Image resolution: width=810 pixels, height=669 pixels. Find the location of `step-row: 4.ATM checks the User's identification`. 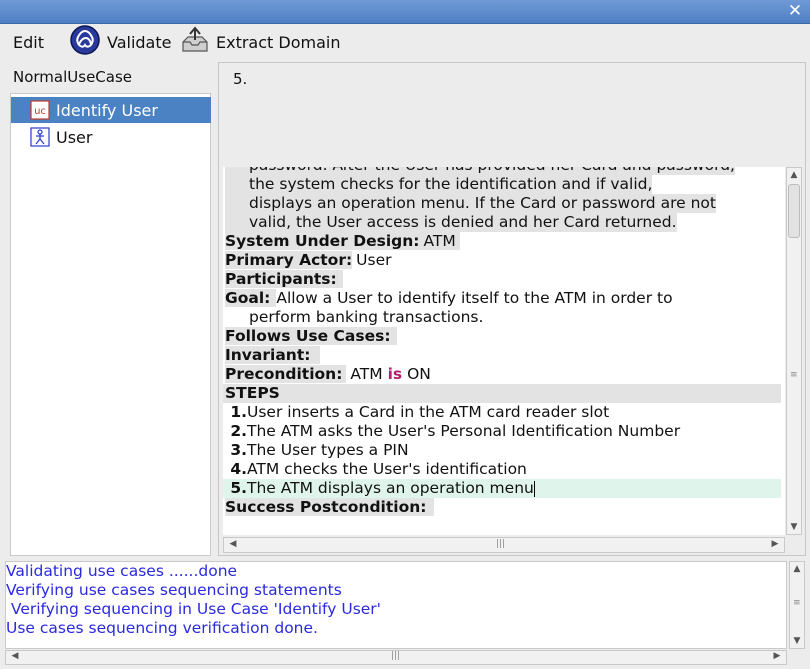

step-row: 4.ATM checks the User's identification is located at coordinates (376, 469).